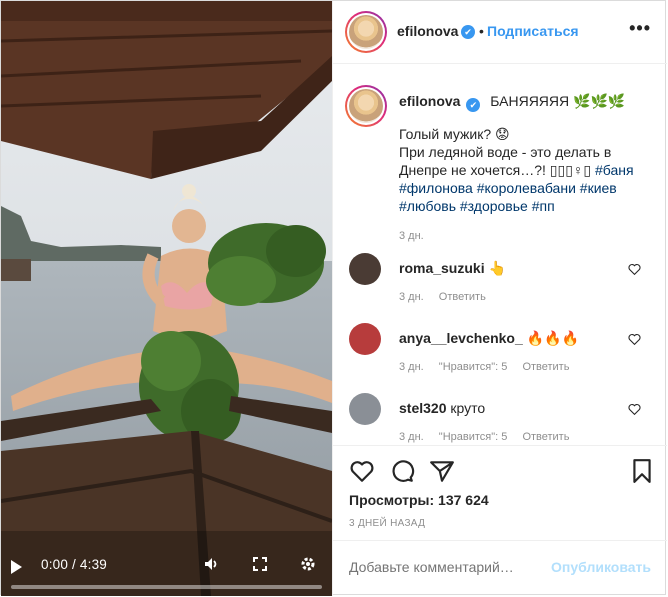 This screenshot has height=597, width=668. Describe the element at coordinates (642, 471) in the screenshot. I see `bookmark-icon` at that location.